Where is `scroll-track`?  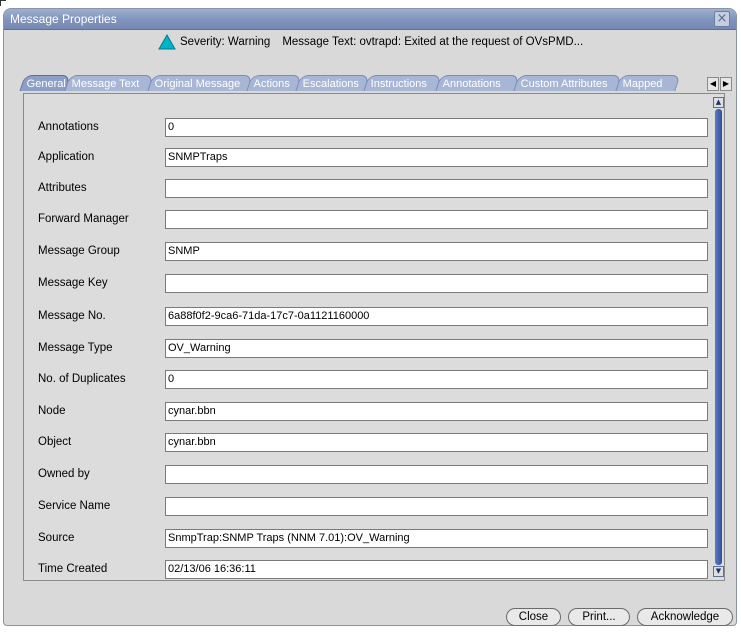 scroll-track is located at coordinates (718, 337).